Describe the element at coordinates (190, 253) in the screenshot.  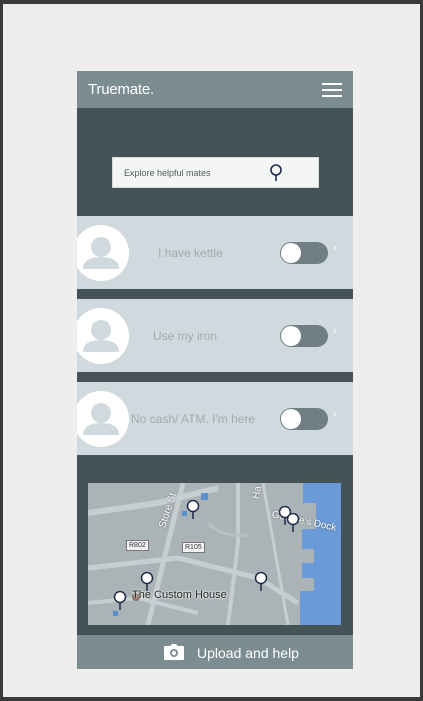
I see `card-label: I have kettle` at that location.